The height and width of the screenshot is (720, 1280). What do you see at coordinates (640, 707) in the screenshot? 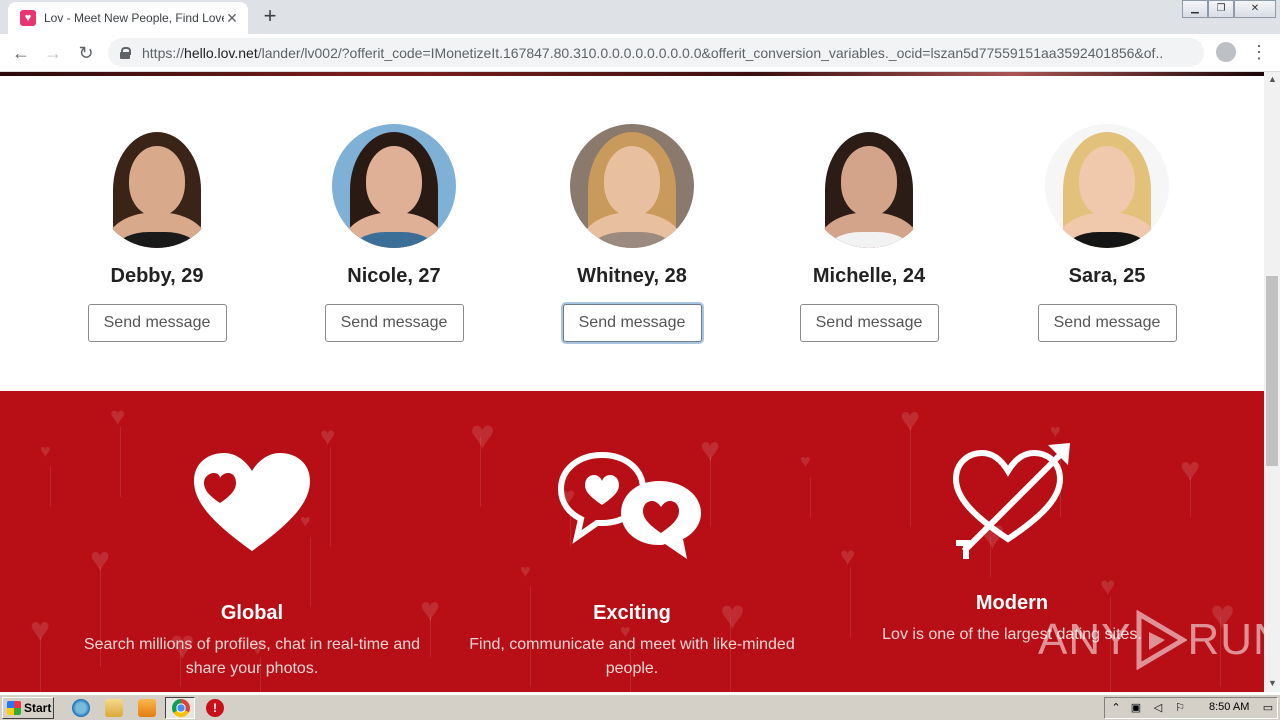
I see `windows-taskbar: Start ! ⌃ ▣ ◁ ⚐ 8:50 AM ▭` at bounding box center [640, 707].